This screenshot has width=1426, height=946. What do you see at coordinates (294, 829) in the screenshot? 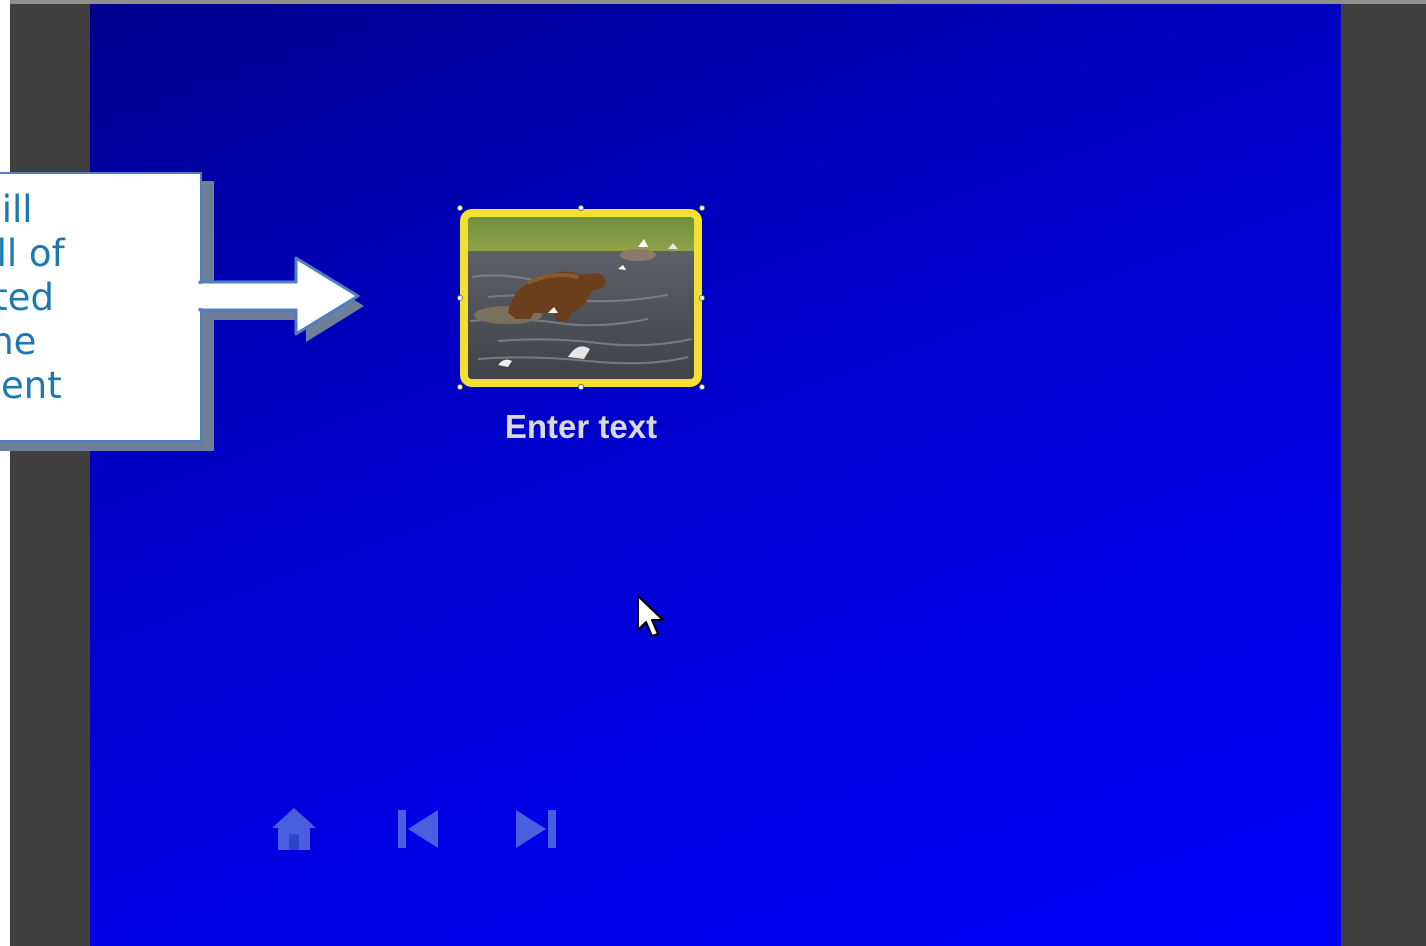
I see `home-icon` at bounding box center [294, 829].